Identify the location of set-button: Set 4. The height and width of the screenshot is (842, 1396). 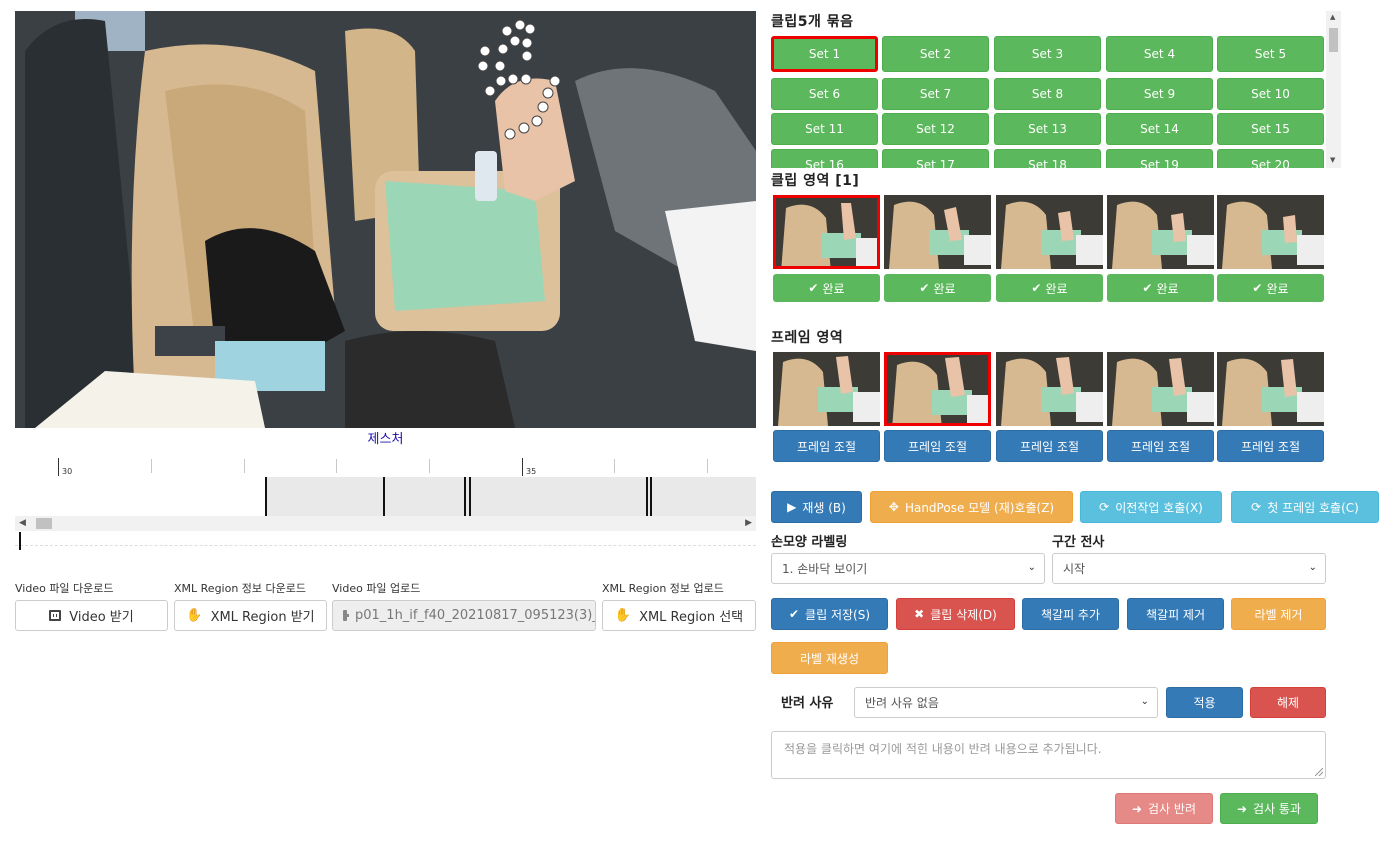
(1159, 54).